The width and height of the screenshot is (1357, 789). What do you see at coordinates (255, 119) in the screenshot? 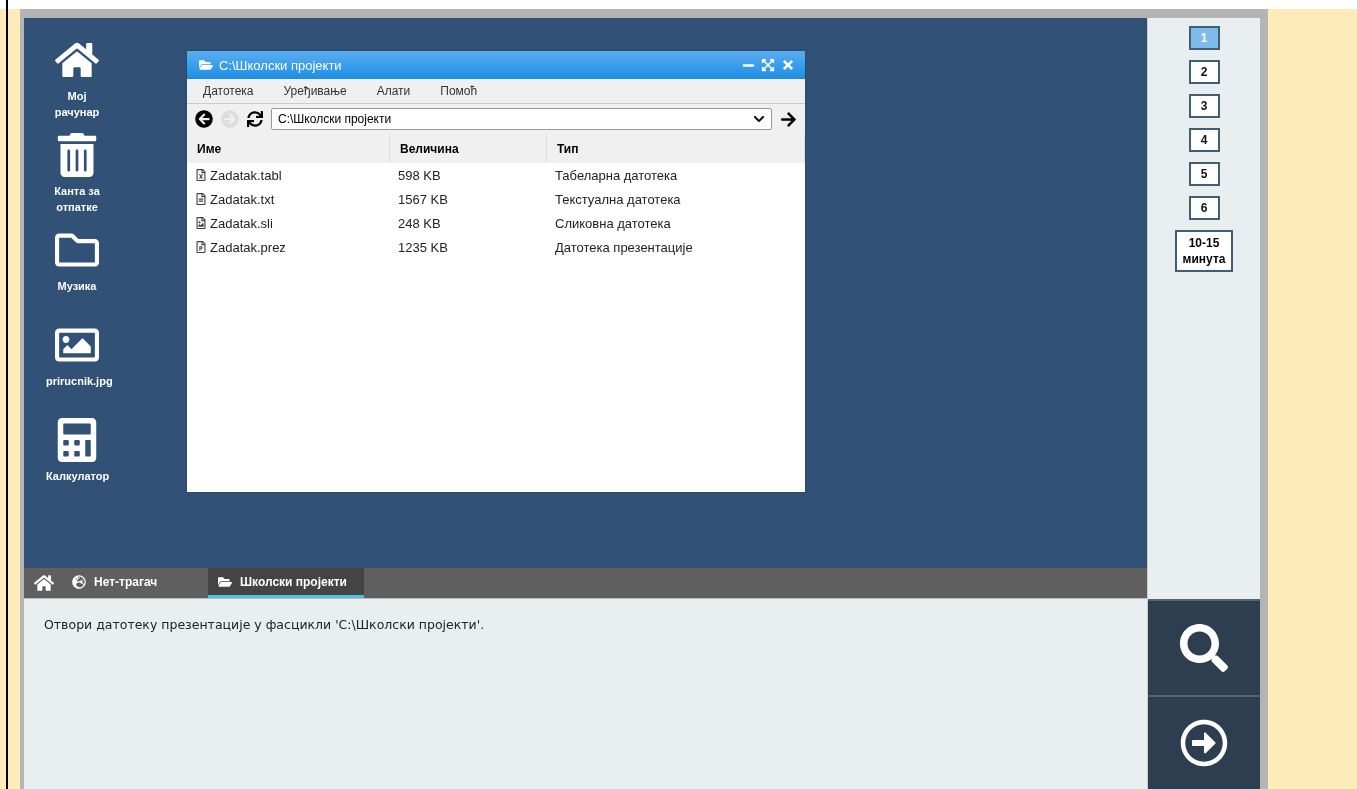
I see `refresh-icon` at bounding box center [255, 119].